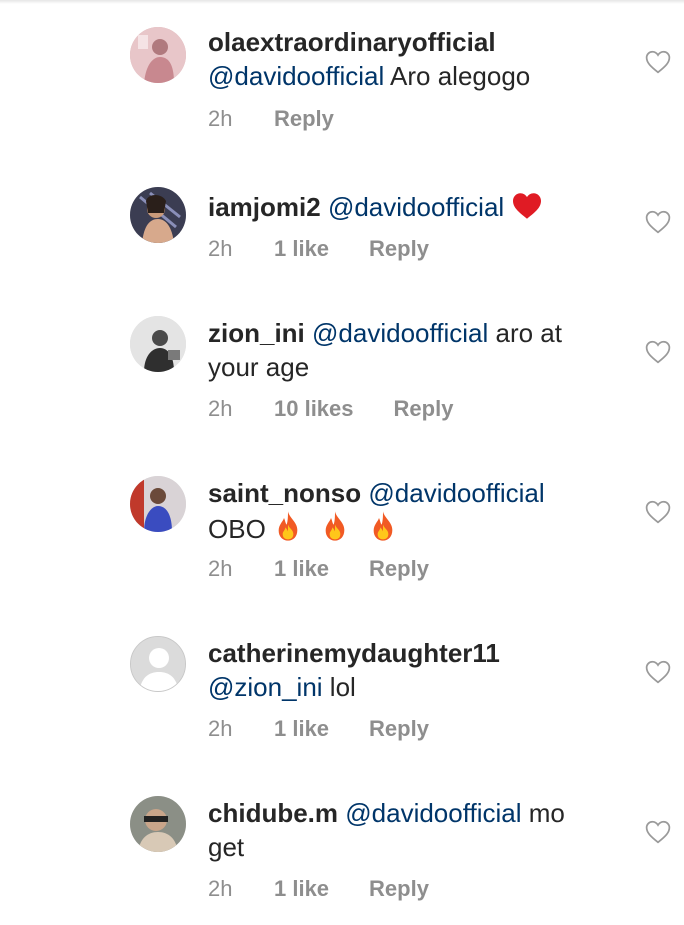  I want to click on comment-meta: 2h 10 likes Reply, so click(330, 409).